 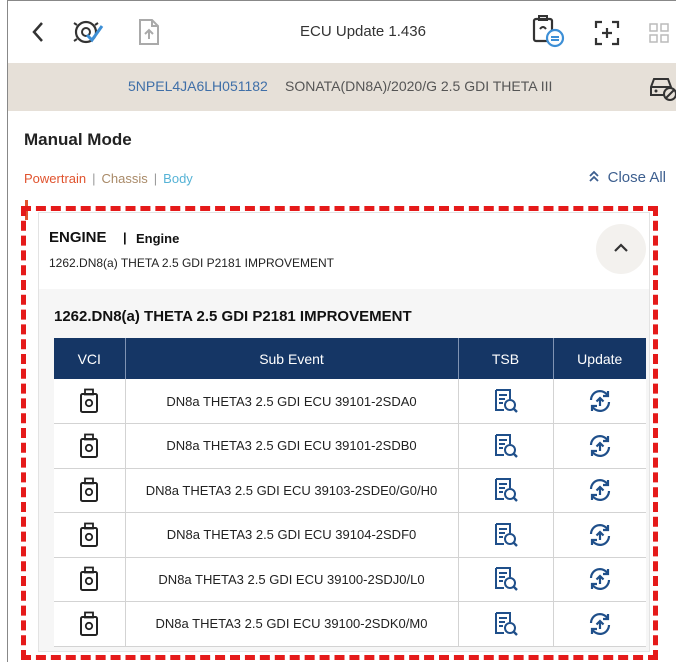 I want to click on chevron-up-icon, so click(x=621, y=248).